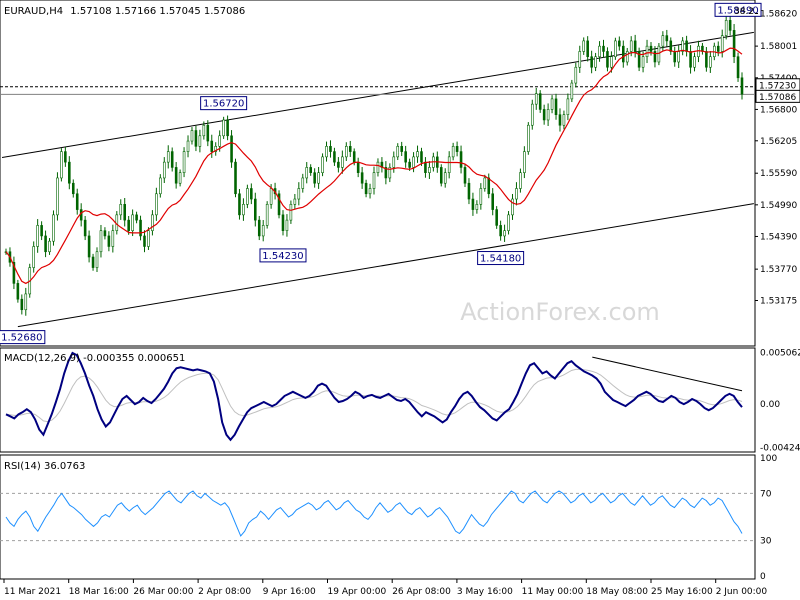 Image resolution: width=800 pixels, height=600 pixels. What do you see at coordinates (770, 405) in the screenshot?
I see `macd-tick-label: 0.00` at bounding box center [770, 405].